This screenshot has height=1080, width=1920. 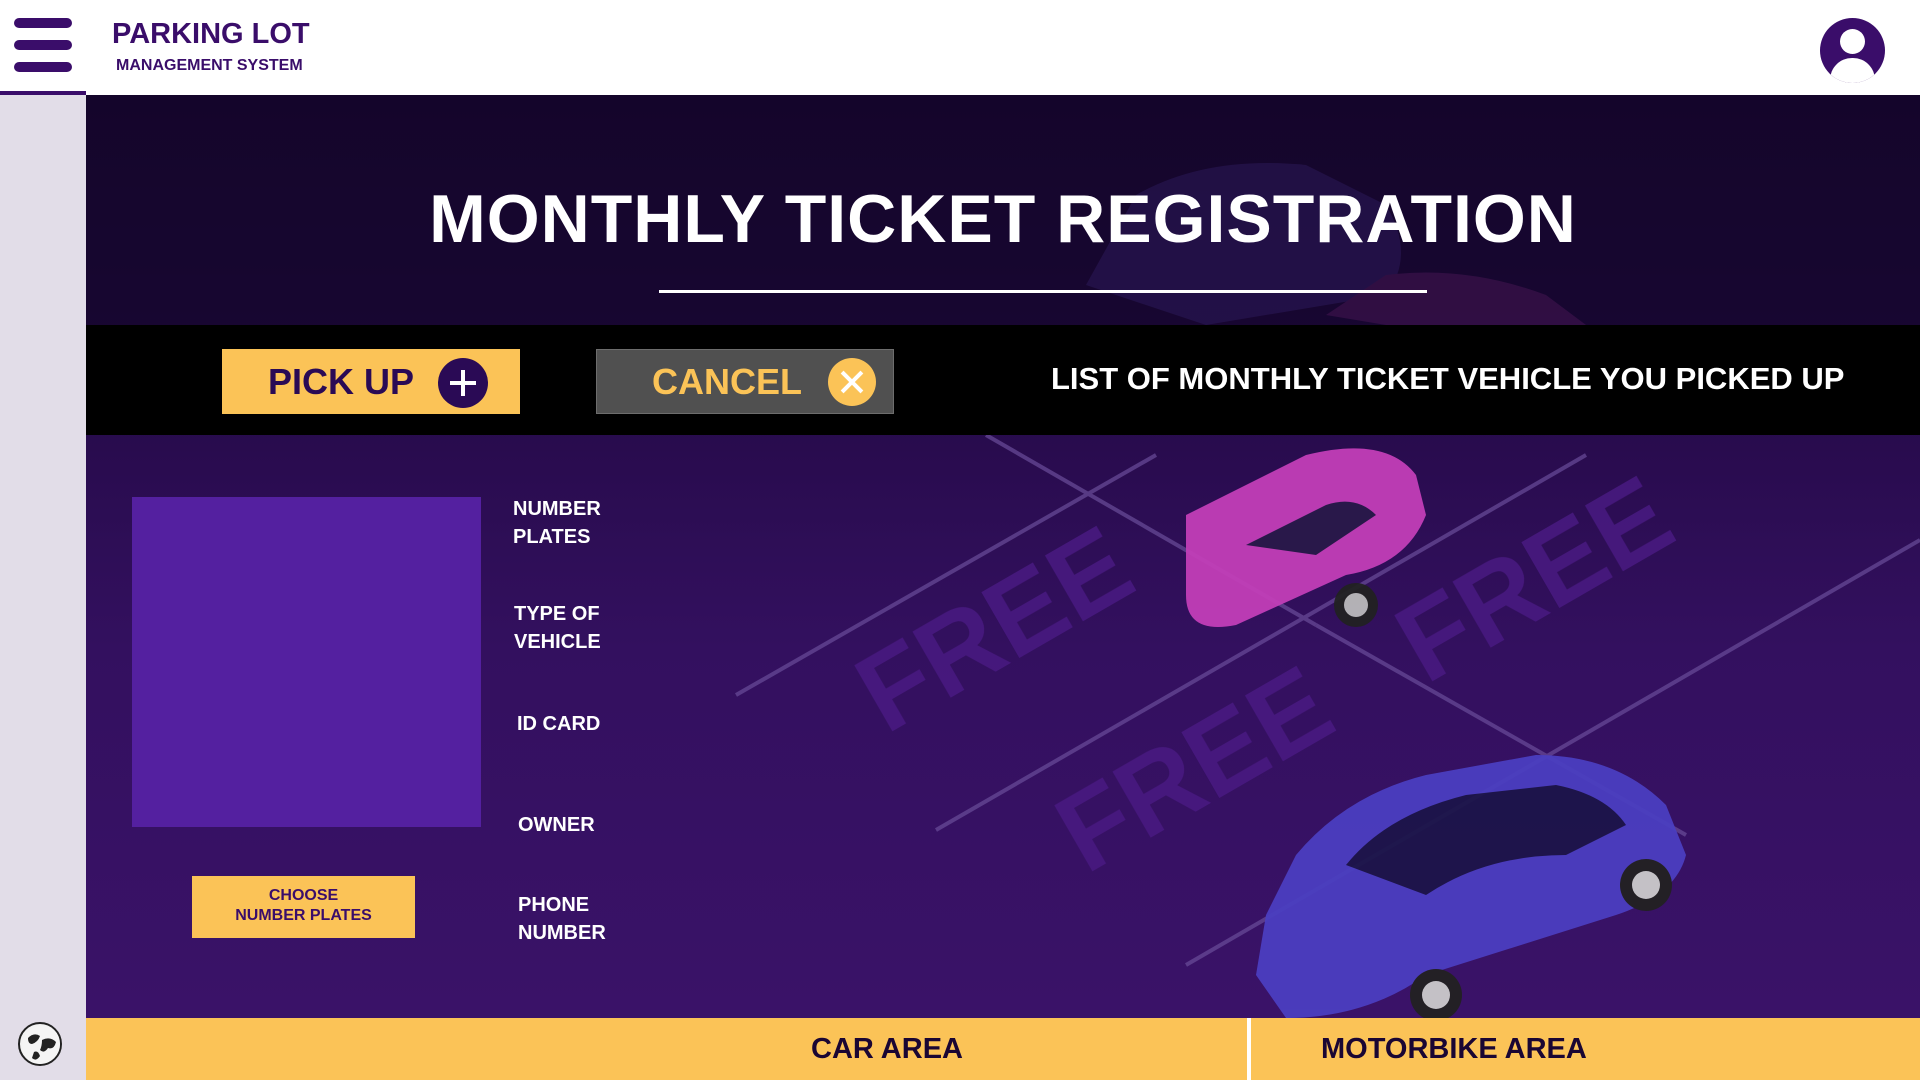 I want to click on cancel-button: CANCEL, so click(x=745, y=381).